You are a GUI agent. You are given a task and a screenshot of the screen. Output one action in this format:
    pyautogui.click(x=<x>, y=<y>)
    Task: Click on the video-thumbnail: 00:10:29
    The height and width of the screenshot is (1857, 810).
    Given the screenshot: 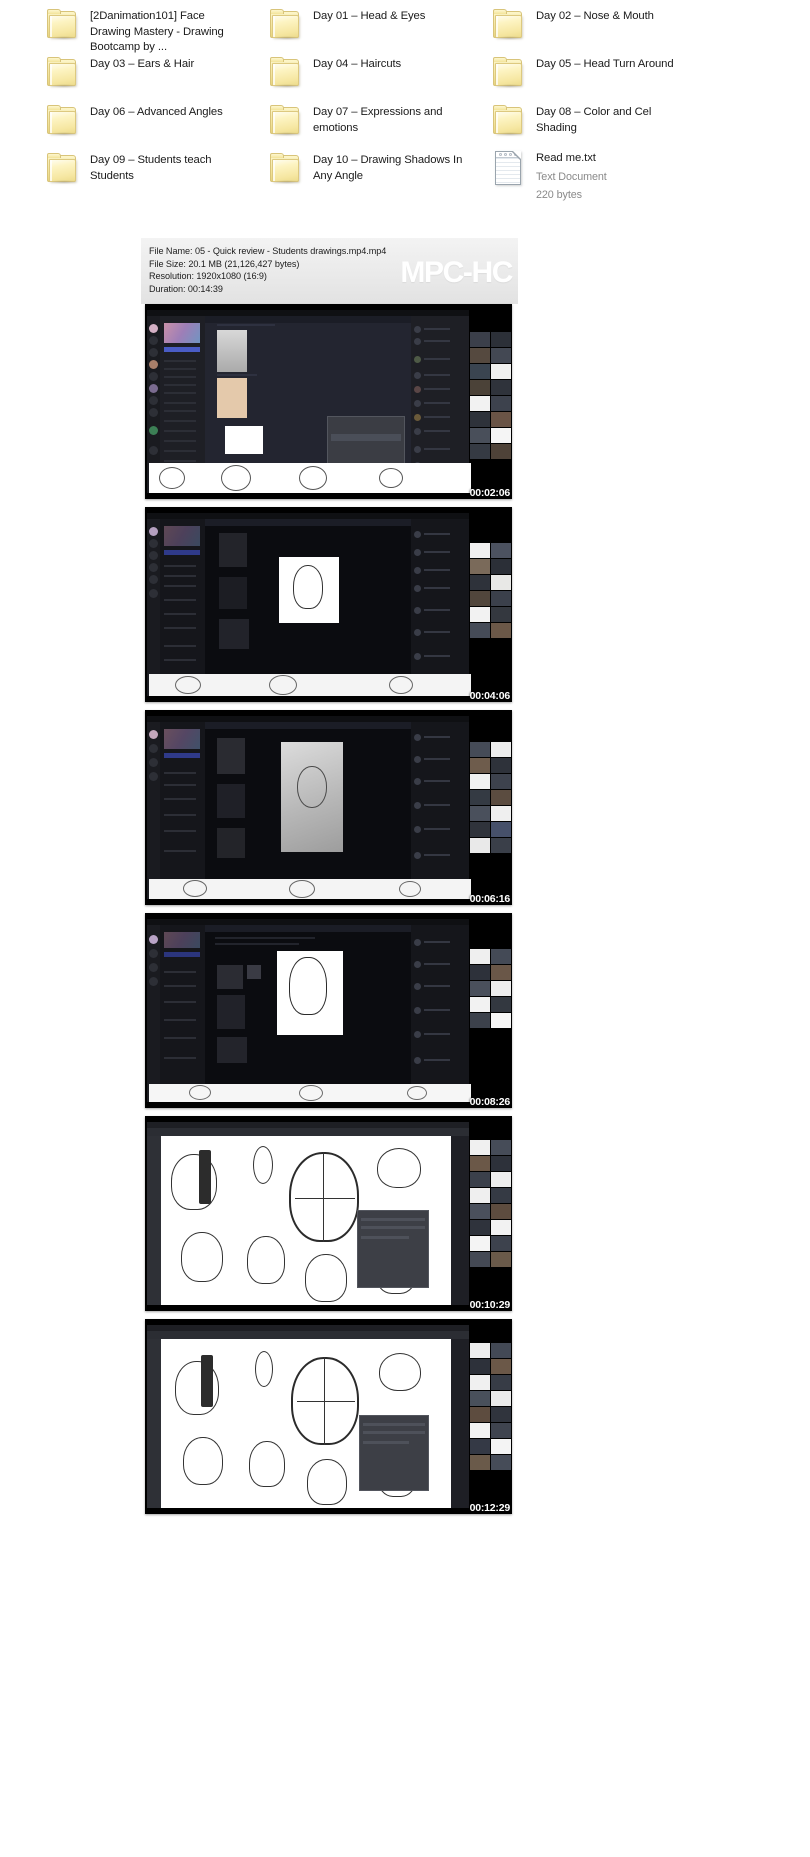 What is the action you would take?
    pyautogui.click(x=328, y=1213)
    